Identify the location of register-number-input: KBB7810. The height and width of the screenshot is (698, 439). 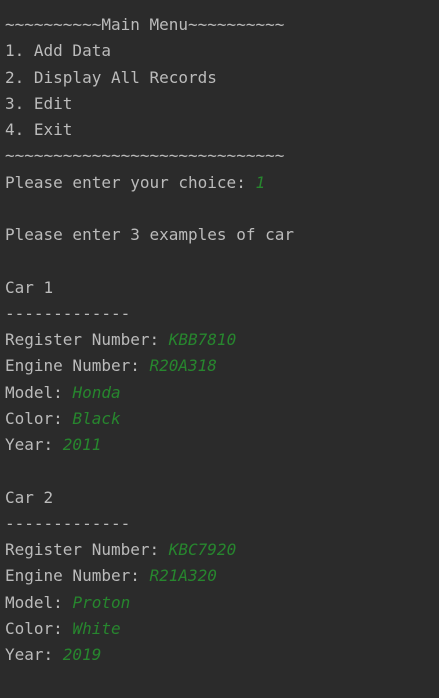
(202, 339).